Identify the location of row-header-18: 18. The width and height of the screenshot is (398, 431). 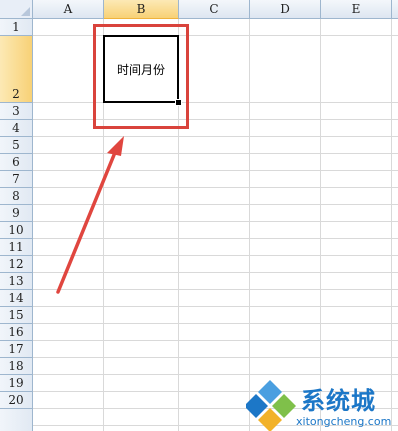
(16, 366).